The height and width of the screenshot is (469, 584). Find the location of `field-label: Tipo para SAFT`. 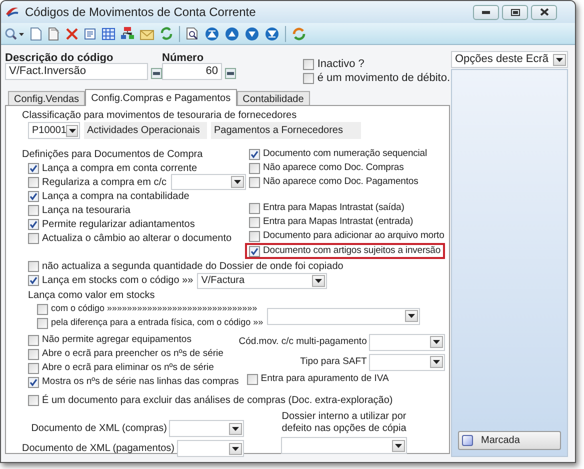

field-label: Tipo para SAFT is located at coordinates (333, 361).